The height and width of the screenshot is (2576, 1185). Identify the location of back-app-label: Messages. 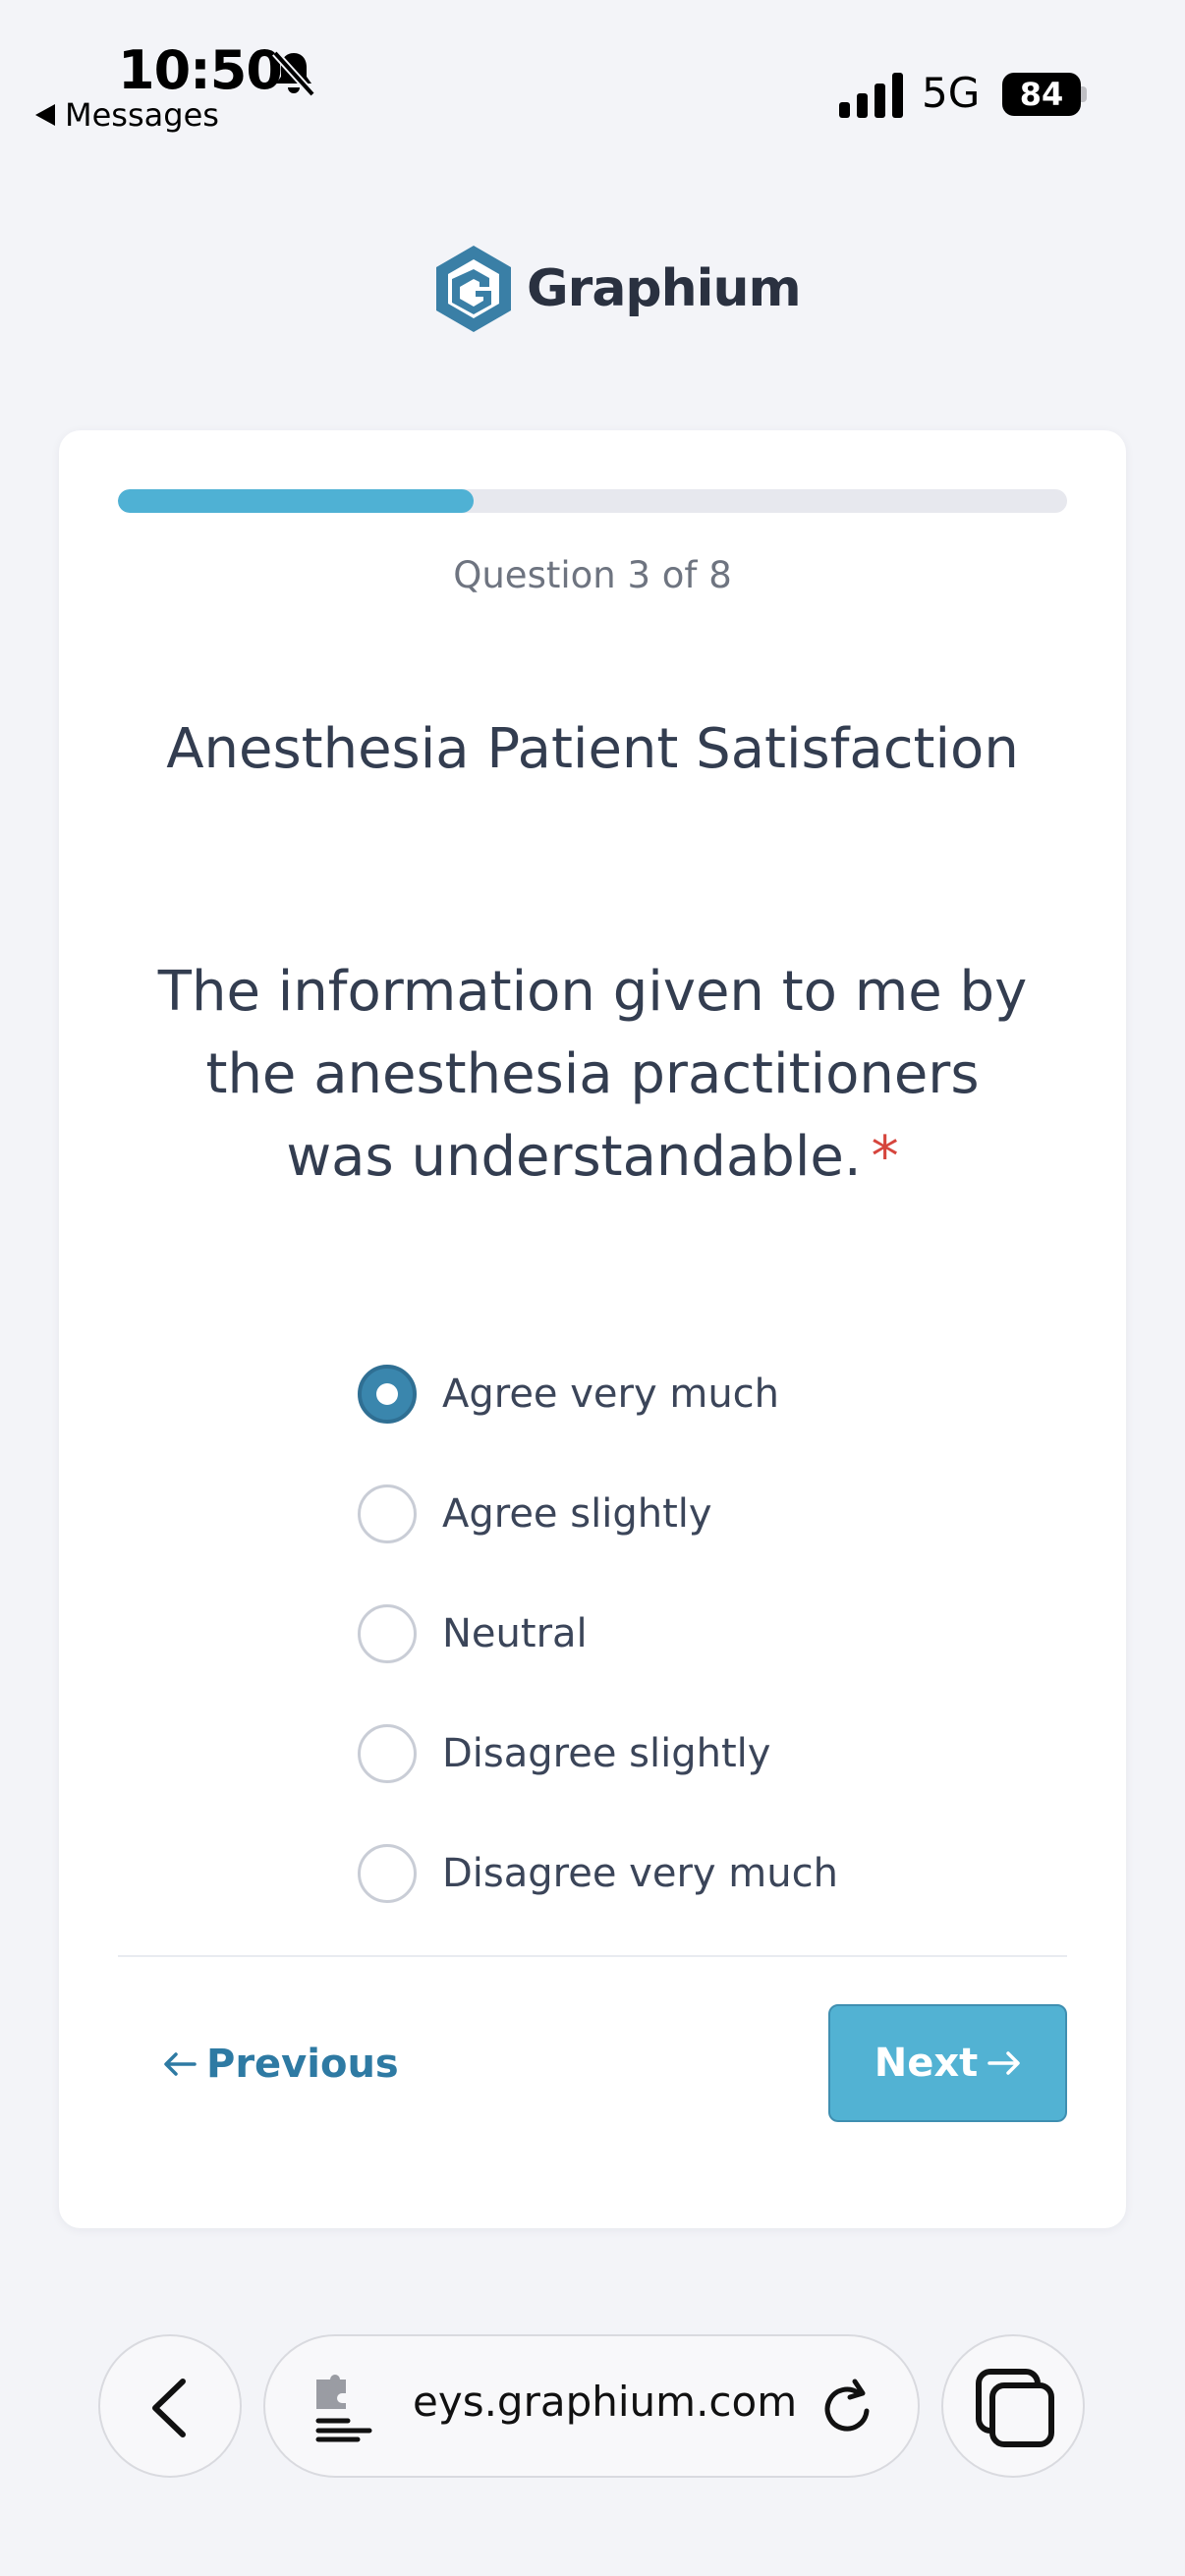
(142, 115).